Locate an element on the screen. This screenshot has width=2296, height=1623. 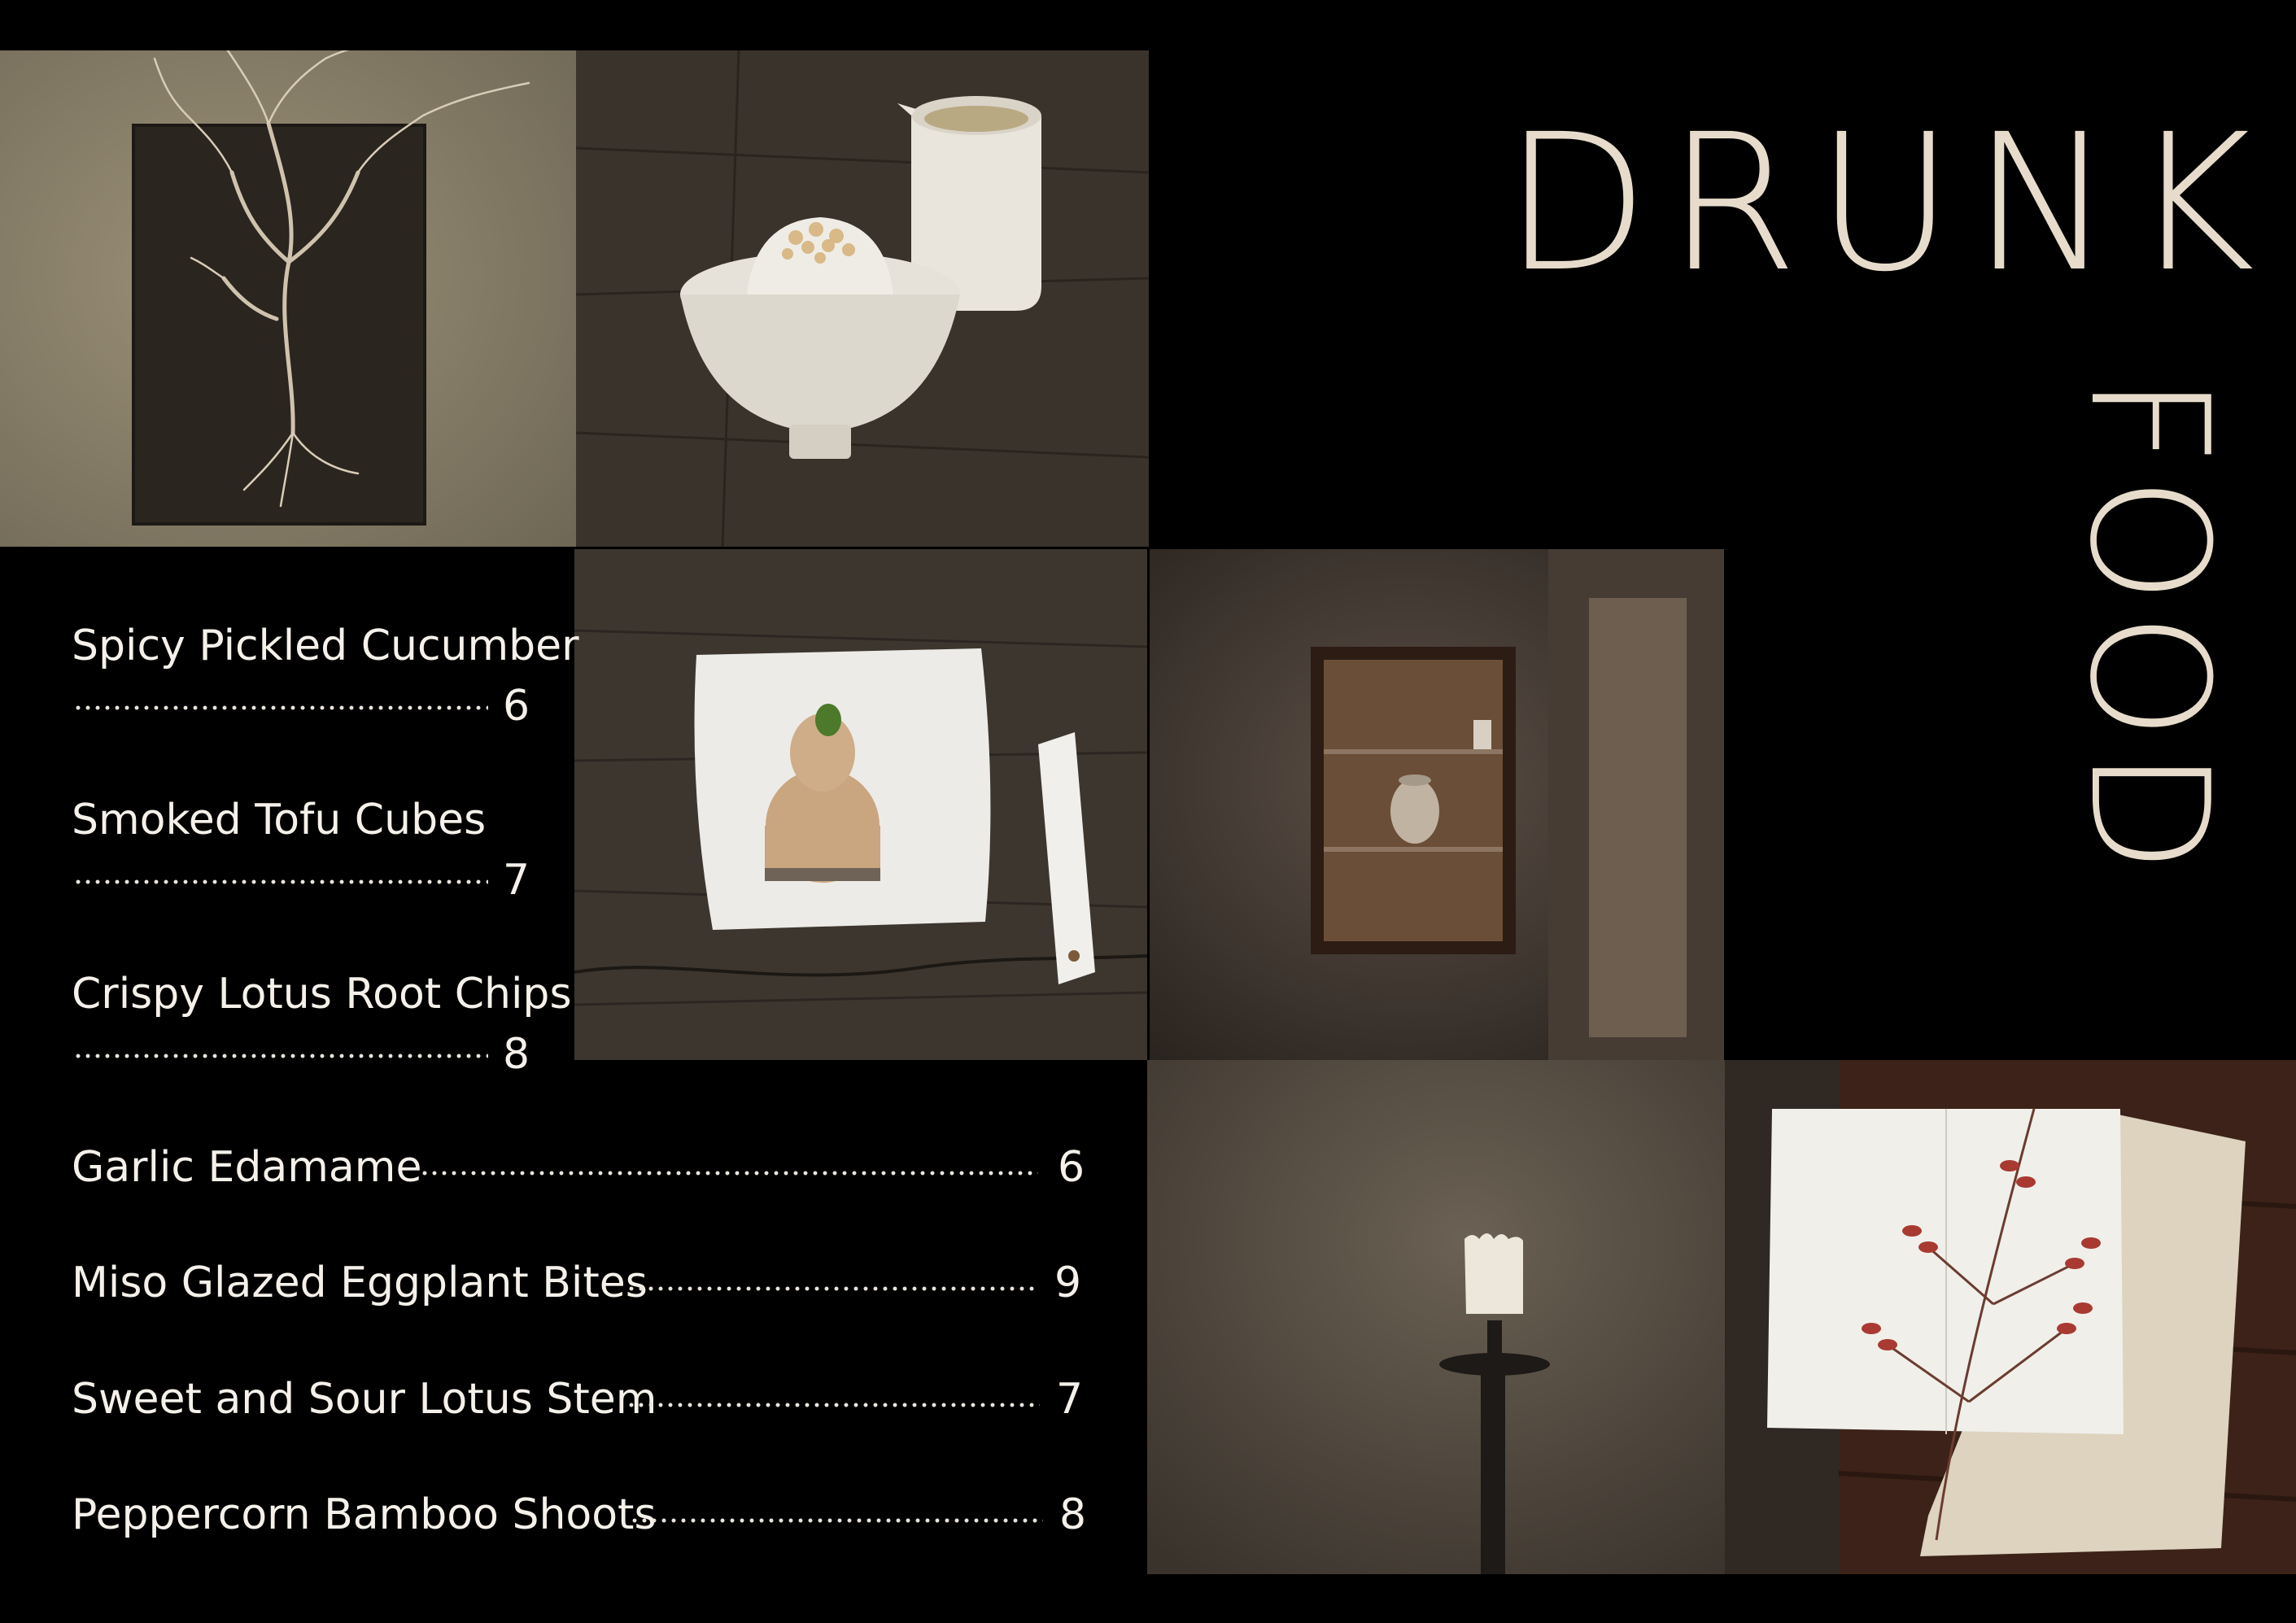
menu-item-name: Miso Glazed Eggplant Bites is located at coordinates (360, 1283).